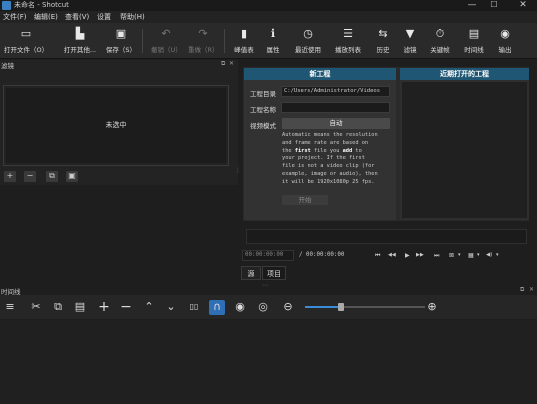  What do you see at coordinates (10, 176) in the screenshot?
I see `add-filter-button: +` at bounding box center [10, 176].